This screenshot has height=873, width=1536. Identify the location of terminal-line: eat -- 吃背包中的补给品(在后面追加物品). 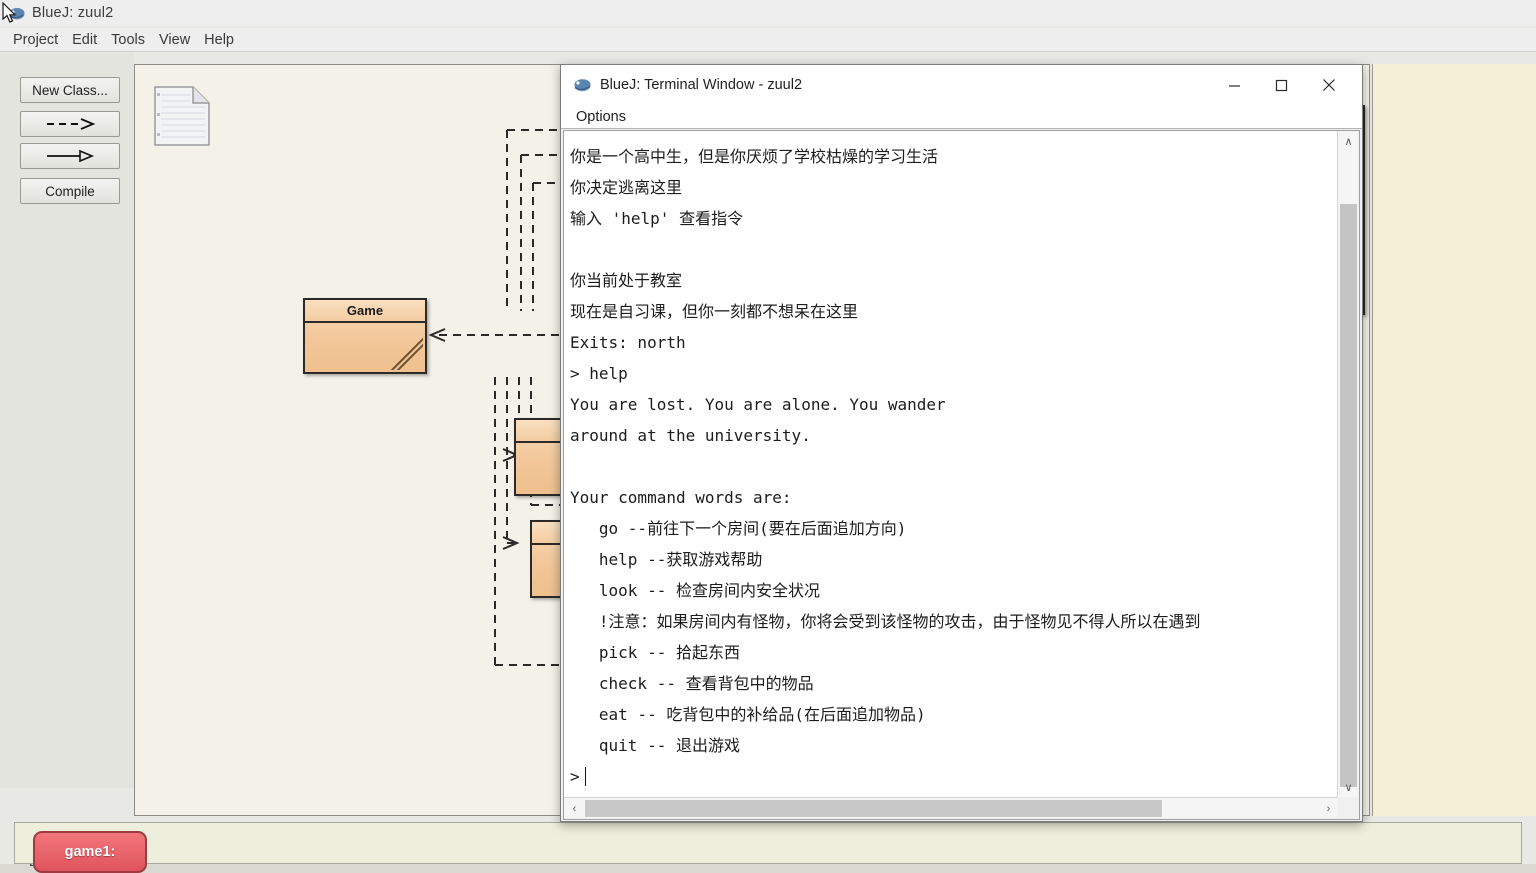
(748, 714).